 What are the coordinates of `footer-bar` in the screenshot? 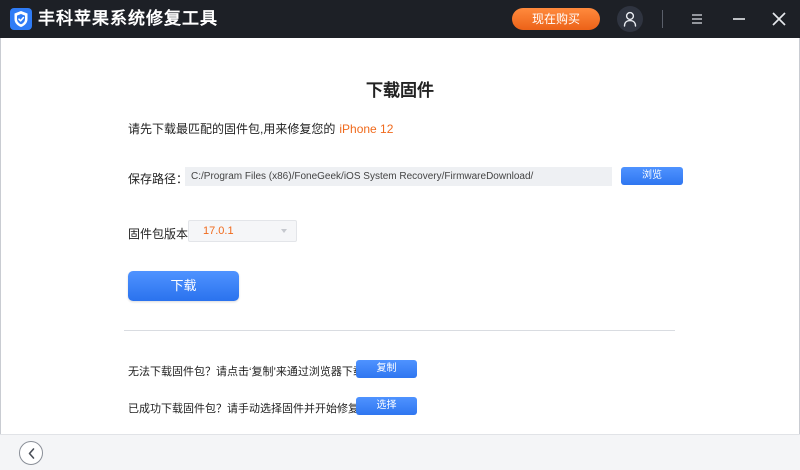 It's located at (400, 452).